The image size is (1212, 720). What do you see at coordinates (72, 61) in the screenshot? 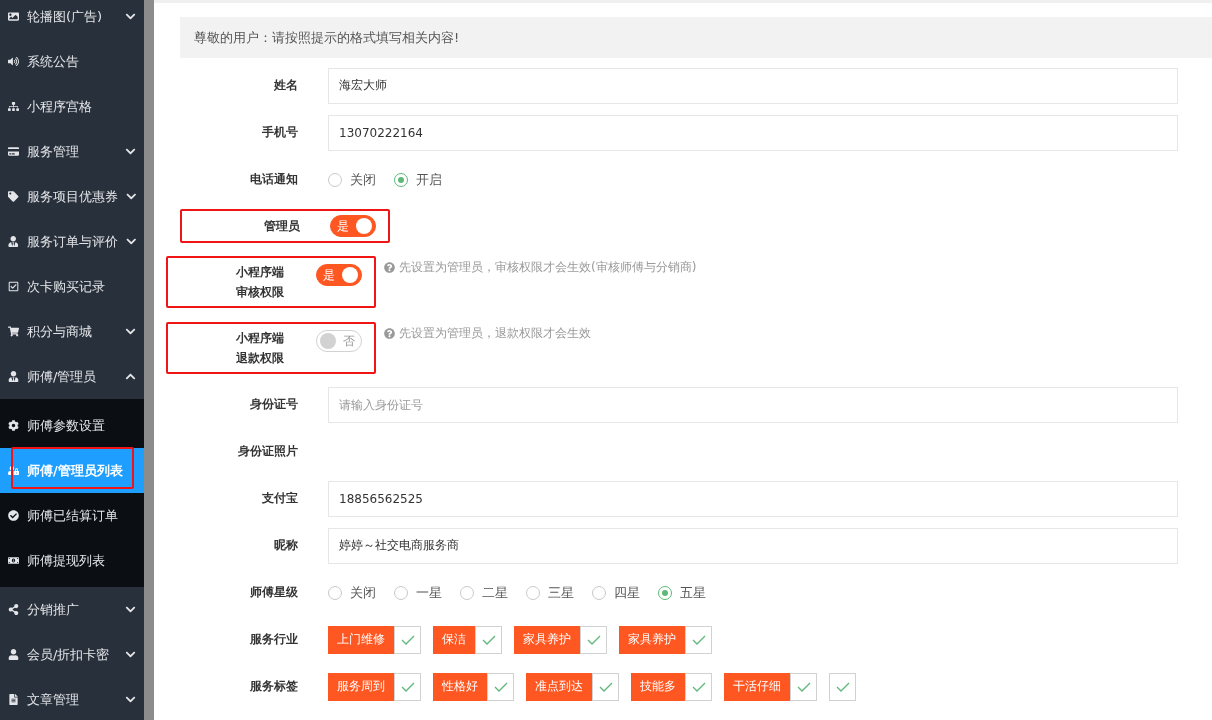
I see `sidebar-item: 系统公告` at bounding box center [72, 61].